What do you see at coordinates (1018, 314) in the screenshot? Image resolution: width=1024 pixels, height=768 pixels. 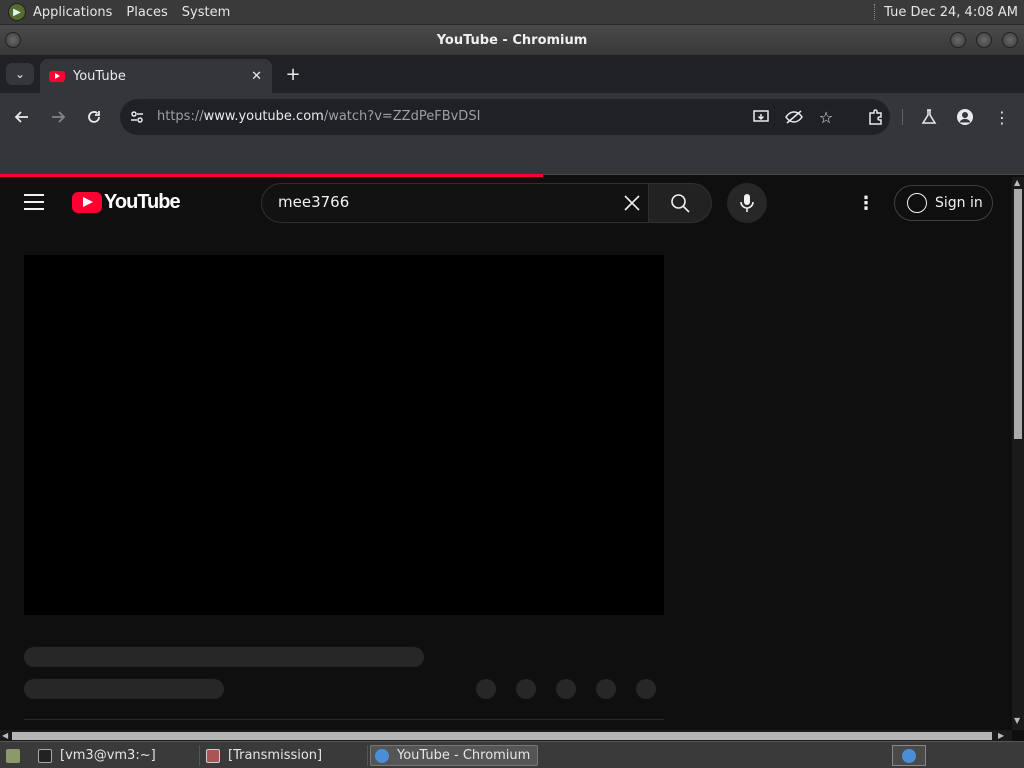 I see `vertical-scroll-thumb` at bounding box center [1018, 314].